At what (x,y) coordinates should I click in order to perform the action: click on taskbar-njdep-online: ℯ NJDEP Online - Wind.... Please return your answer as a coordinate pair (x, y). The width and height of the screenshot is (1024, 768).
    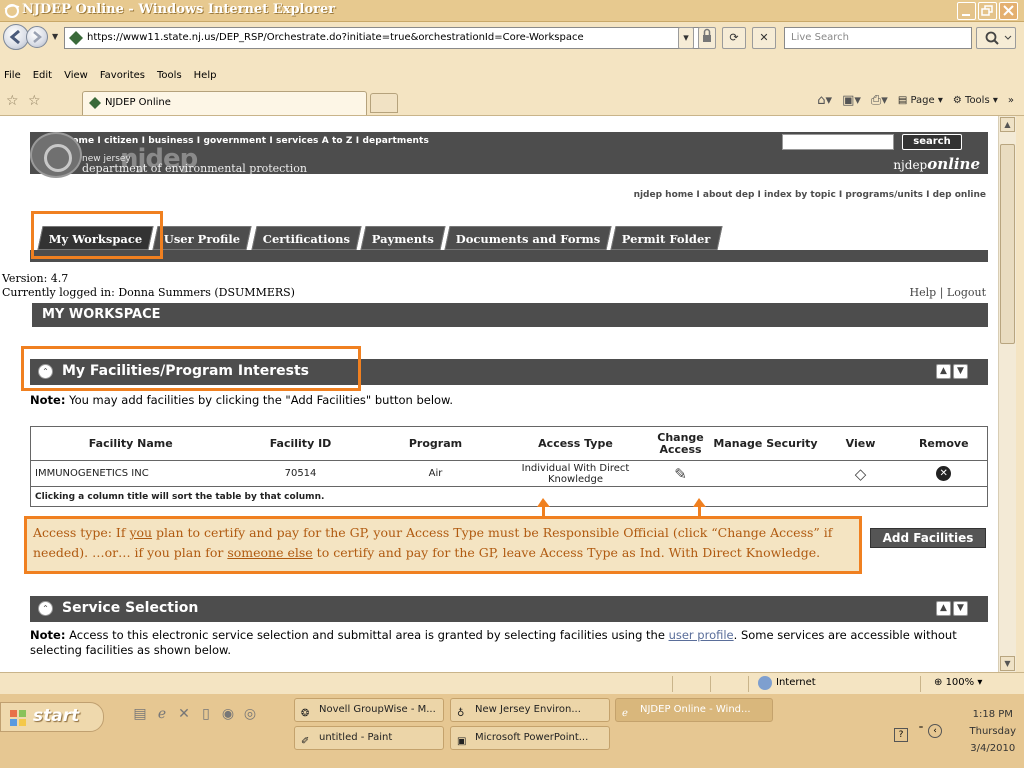
    Looking at the image, I should click on (694, 710).